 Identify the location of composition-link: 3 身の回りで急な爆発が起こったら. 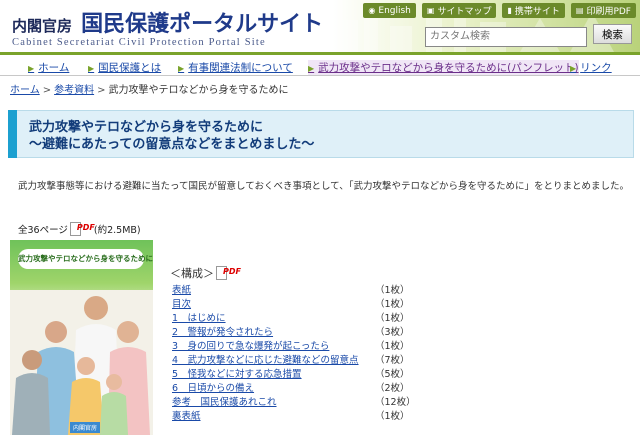
(250, 345).